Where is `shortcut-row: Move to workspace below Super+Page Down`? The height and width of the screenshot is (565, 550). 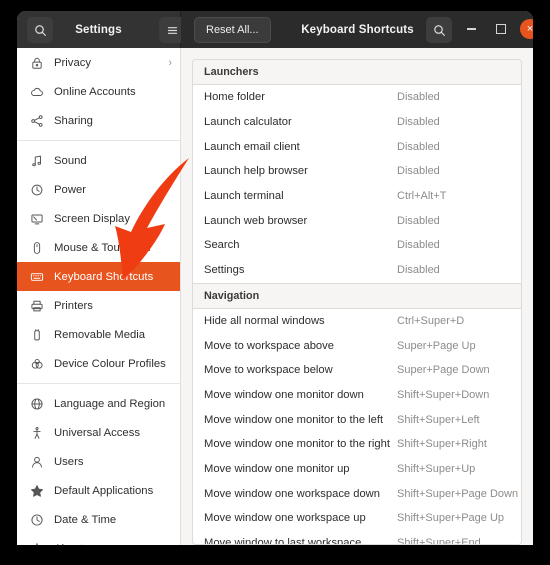
shortcut-row: Move to workspace below Super+Page Down is located at coordinates (357, 370).